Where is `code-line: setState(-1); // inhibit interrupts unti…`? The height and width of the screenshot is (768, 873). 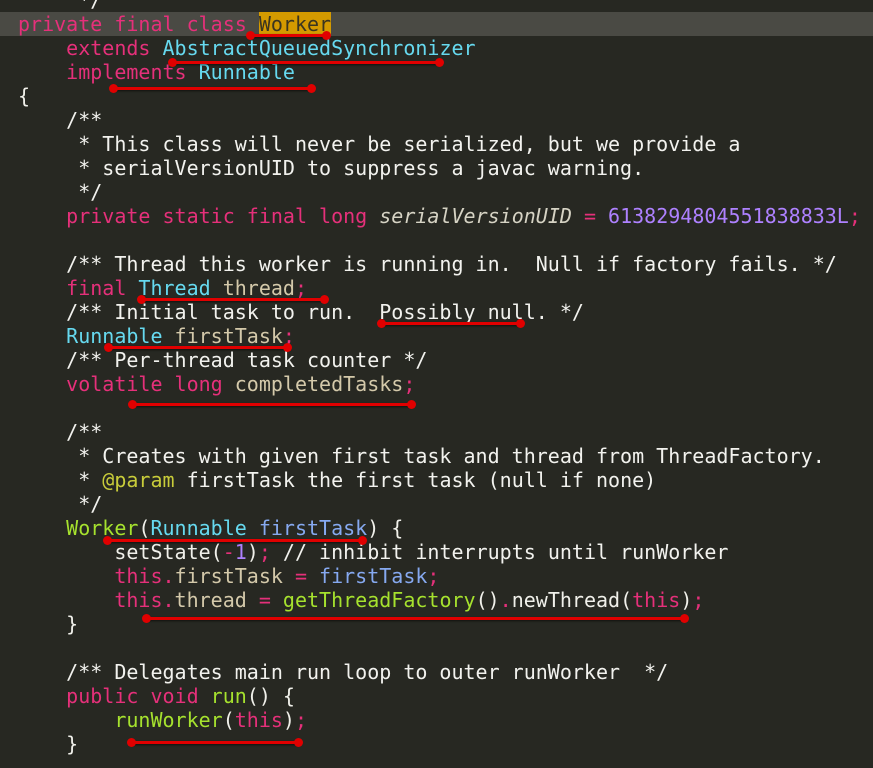 code-line: setState(-1); // inhibit interrupts unti… is located at coordinates (439, 552).